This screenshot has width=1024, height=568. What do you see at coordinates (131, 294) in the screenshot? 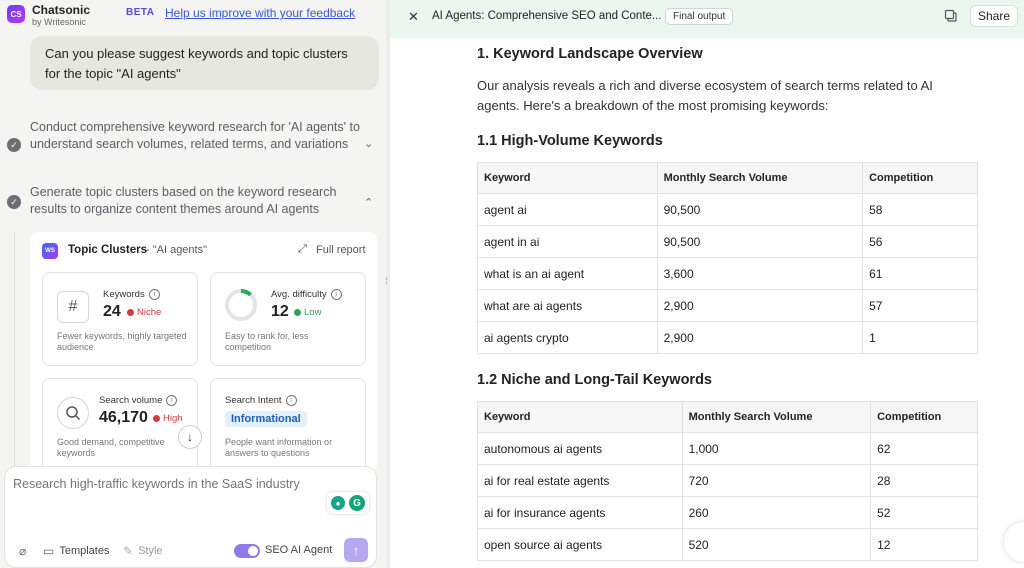
I see `metric-label: Keywords i` at bounding box center [131, 294].